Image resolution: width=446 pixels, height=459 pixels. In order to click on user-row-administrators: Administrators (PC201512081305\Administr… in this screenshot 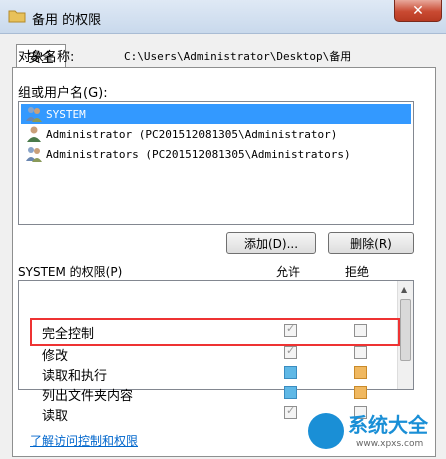, I will do `click(216, 154)`.